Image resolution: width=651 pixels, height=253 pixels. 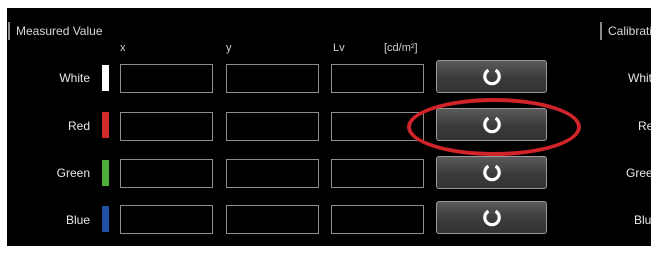 I want to click on measure-red-button, so click(x=491, y=124).